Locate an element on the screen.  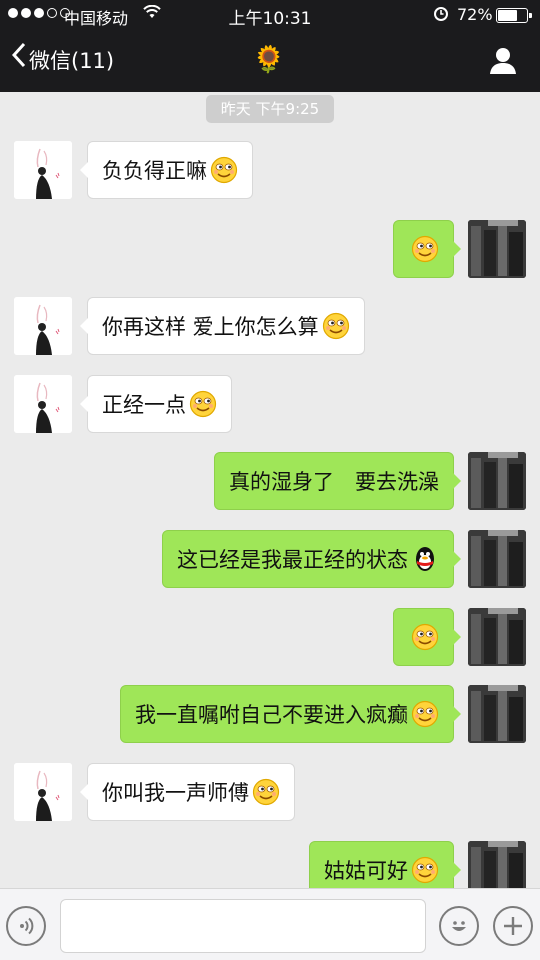
top-bar: 中国移动 上午10:31 72% 微信(11) 🌻 is located at coordinates (270, 46).